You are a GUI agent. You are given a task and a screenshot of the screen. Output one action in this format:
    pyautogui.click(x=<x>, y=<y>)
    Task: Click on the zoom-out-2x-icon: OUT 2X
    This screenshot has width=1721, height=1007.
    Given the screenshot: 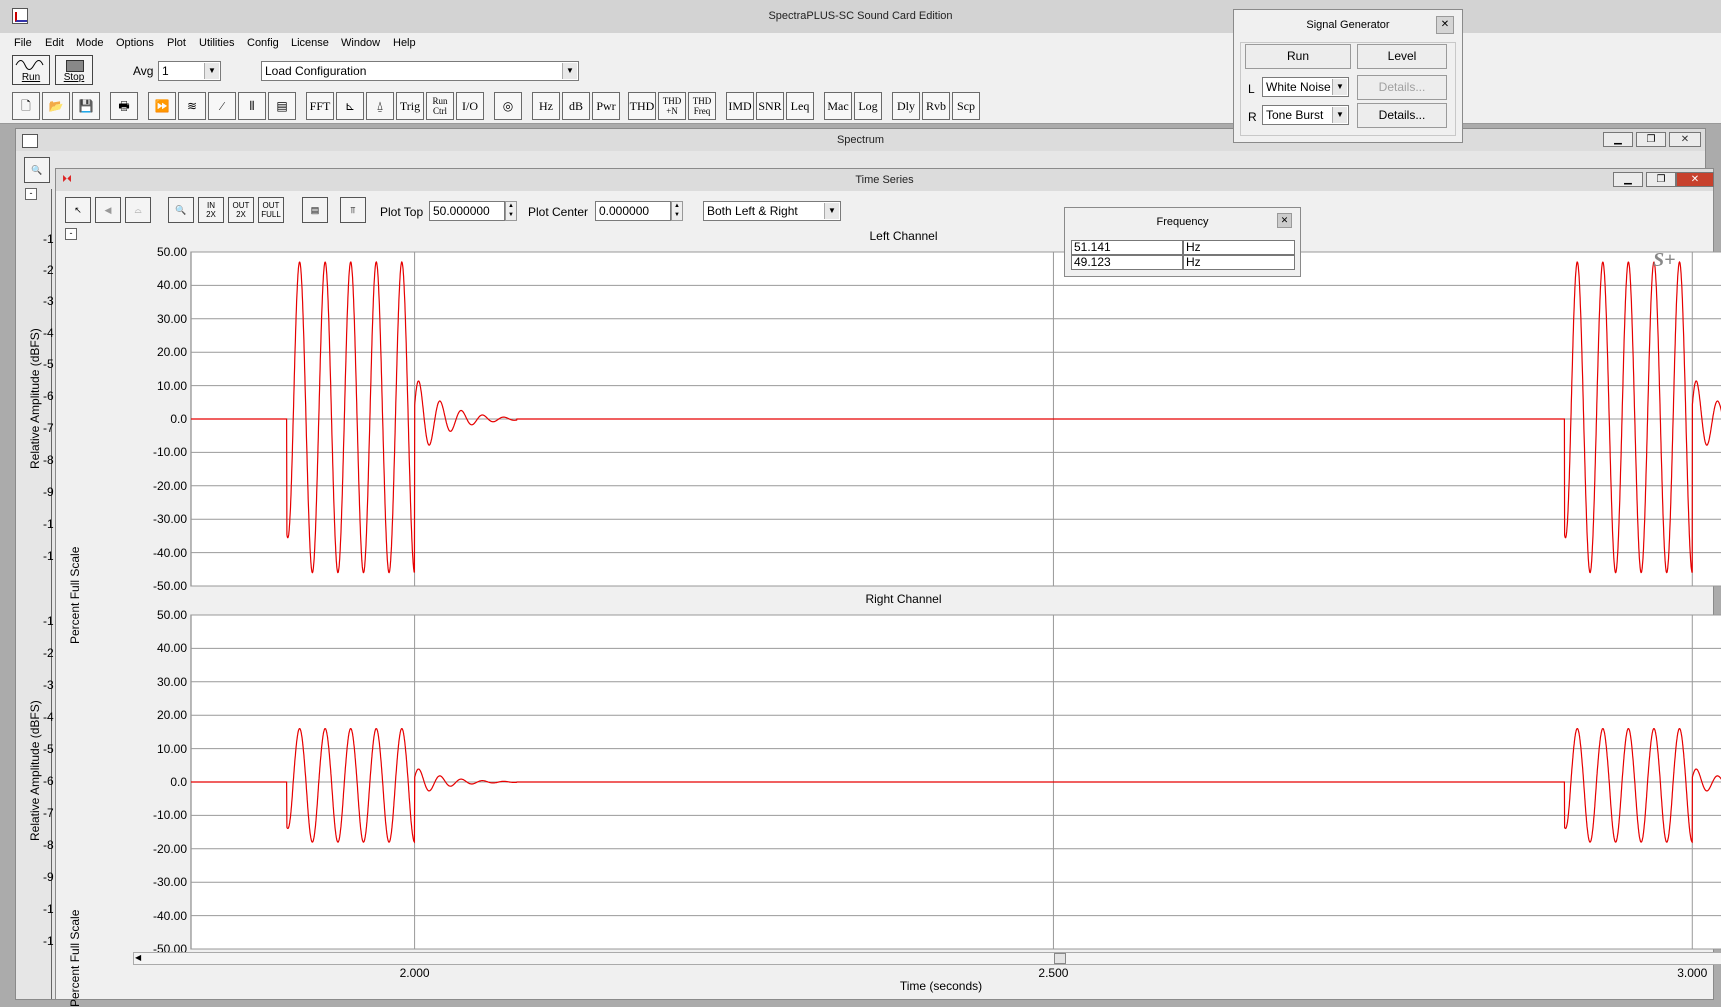 What is the action you would take?
    pyautogui.click(x=241, y=210)
    